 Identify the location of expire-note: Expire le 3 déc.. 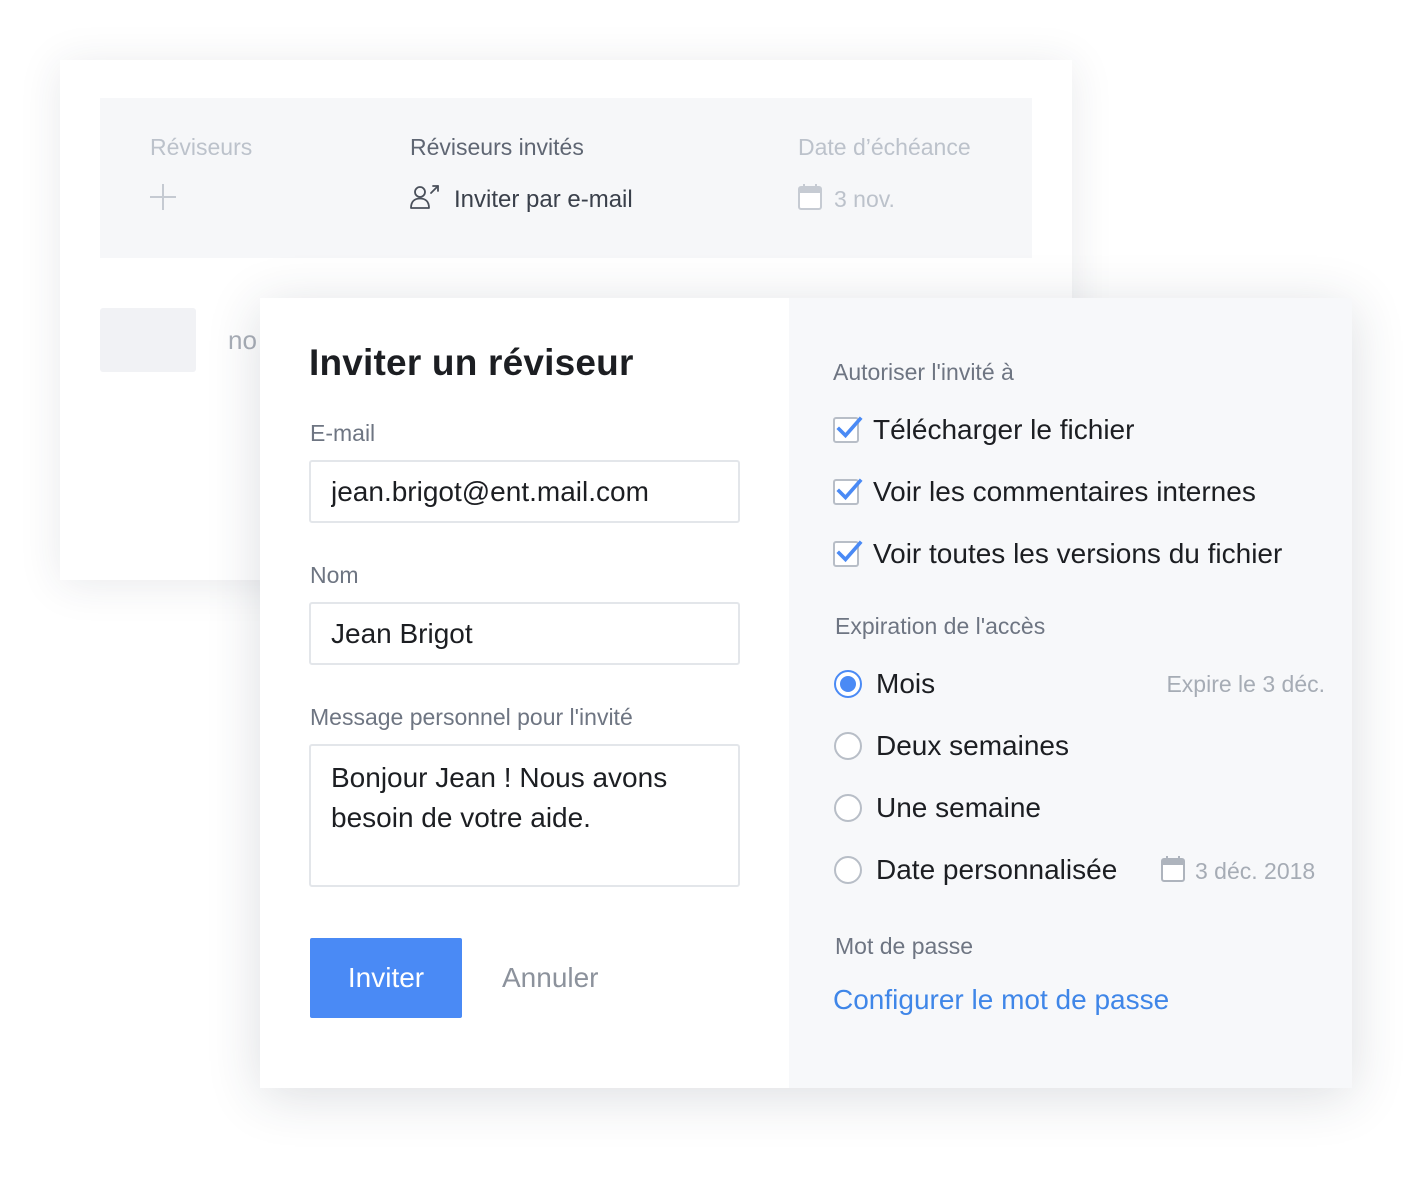
(1245, 684).